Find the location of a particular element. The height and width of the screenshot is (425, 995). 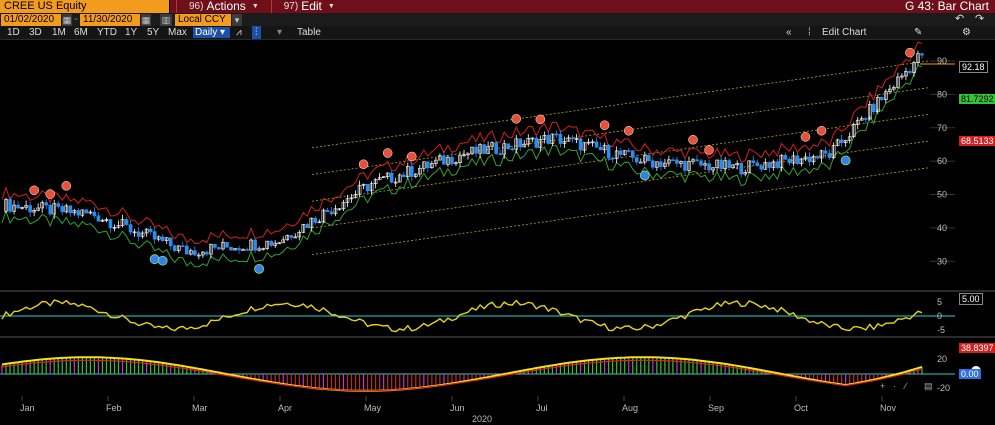

start-date-field: 01/02/2020 is located at coordinates (31, 20).